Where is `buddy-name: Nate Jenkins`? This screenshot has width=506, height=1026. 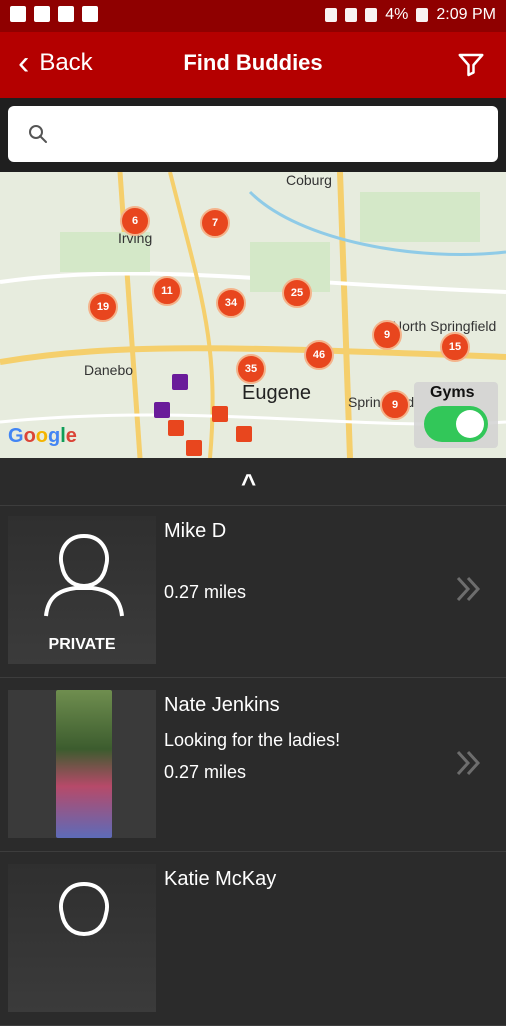 buddy-name: Nate Jenkins is located at coordinates (222, 705).